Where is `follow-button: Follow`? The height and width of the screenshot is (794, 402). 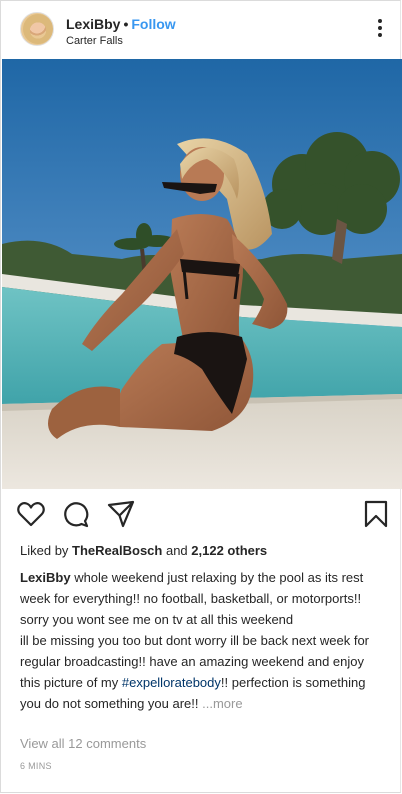 follow-button: Follow is located at coordinates (153, 24).